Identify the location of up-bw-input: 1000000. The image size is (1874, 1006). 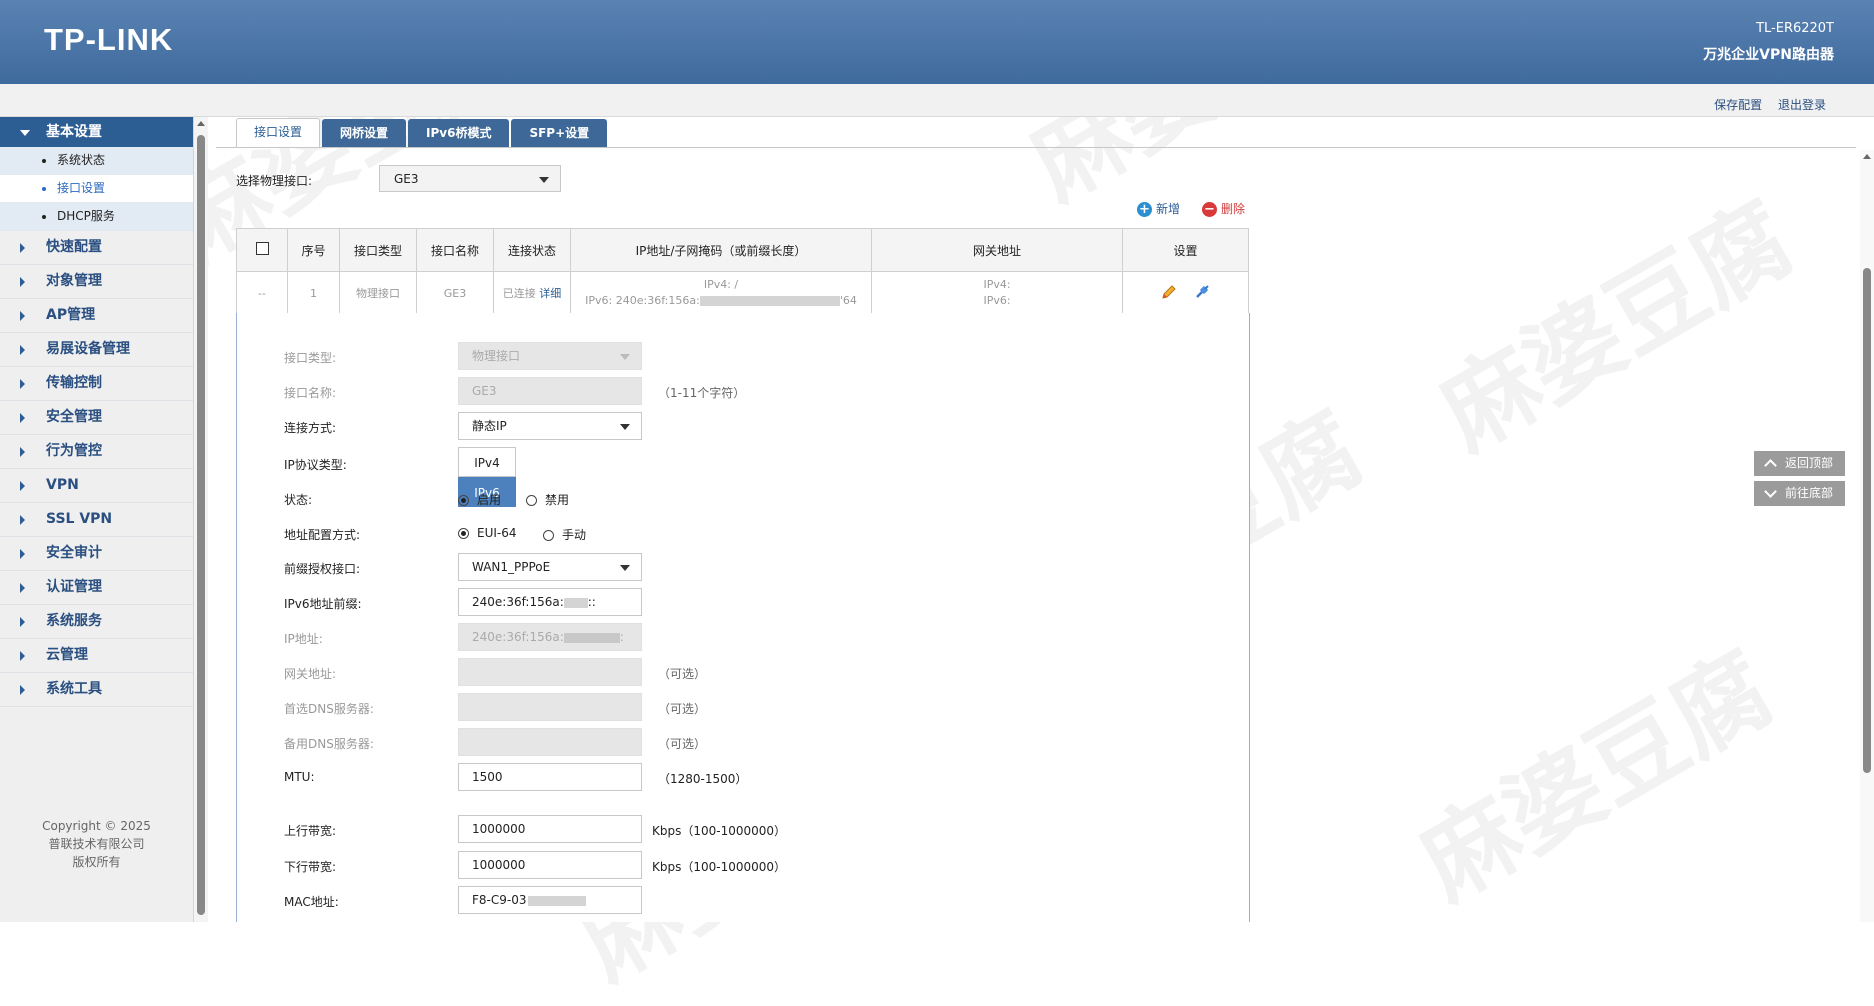
(550, 829).